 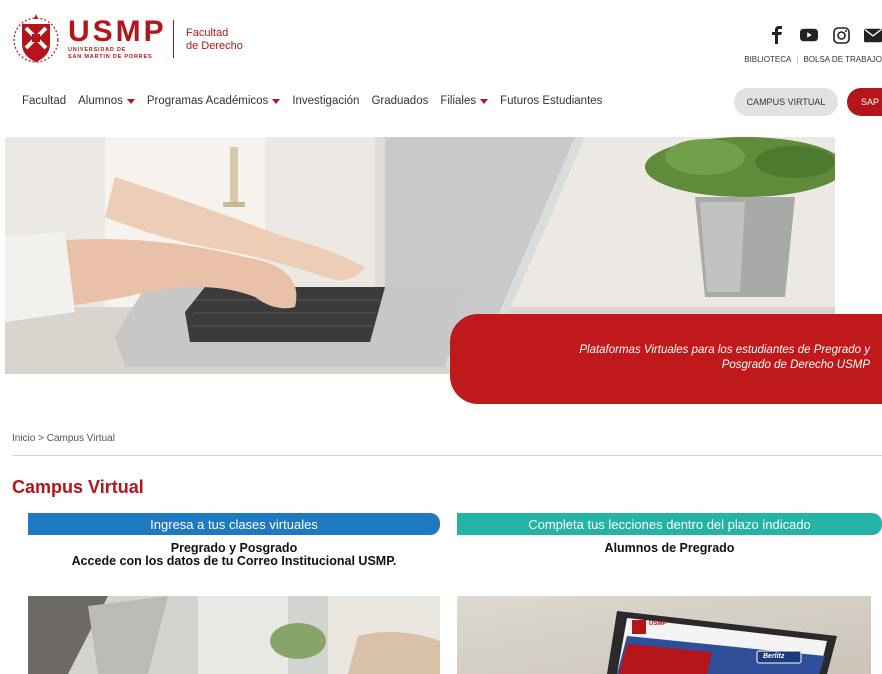 What do you see at coordinates (36, 39) in the screenshot?
I see `crest-icon` at bounding box center [36, 39].